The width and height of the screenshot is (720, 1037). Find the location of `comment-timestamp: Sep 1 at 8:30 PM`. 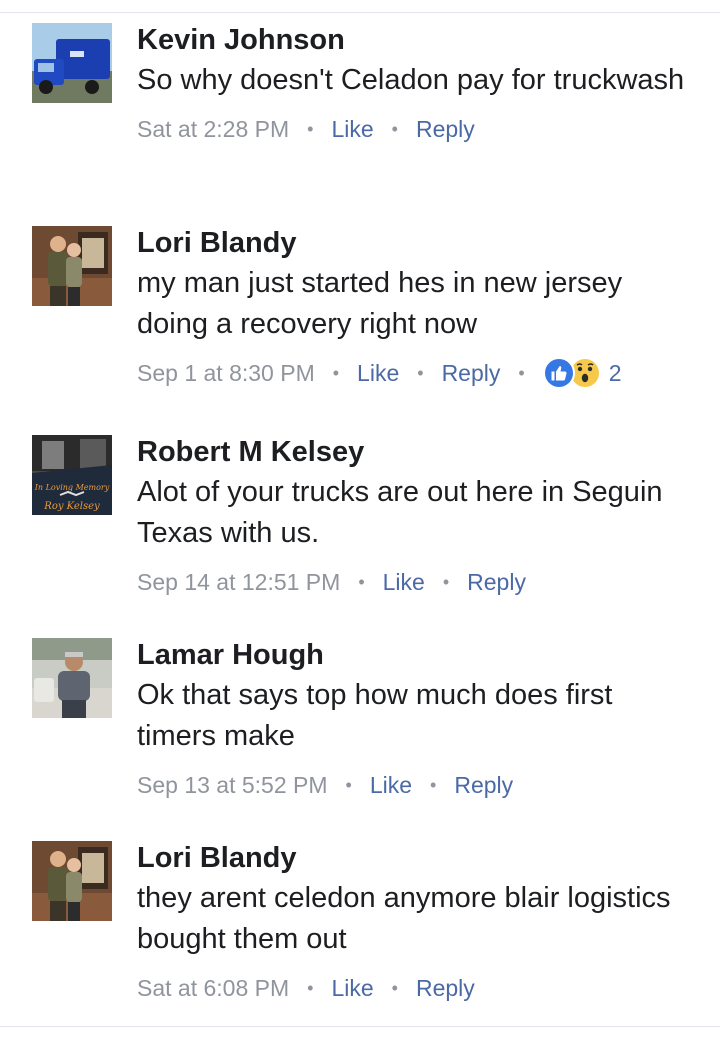

comment-timestamp: Sep 1 at 8:30 PM is located at coordinates (226, 373).